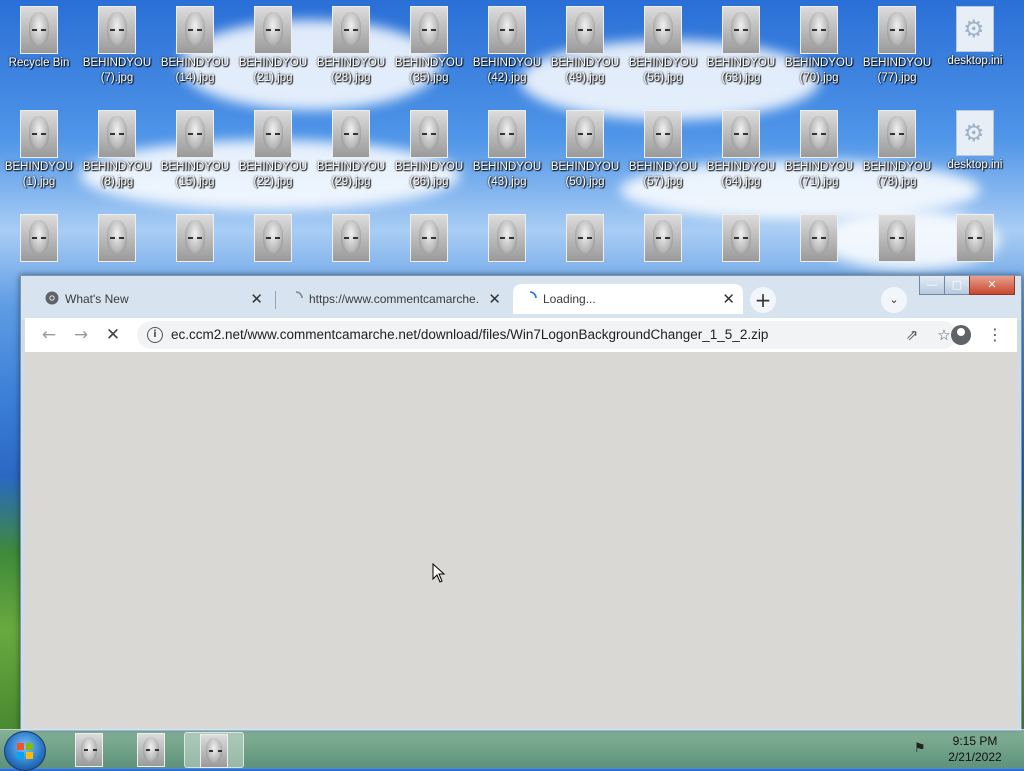 The height and width of the screenshot is (771, 1024). I want to click on desktop-icon: BEHINDYOU (70).jpg, so click(819, 52).